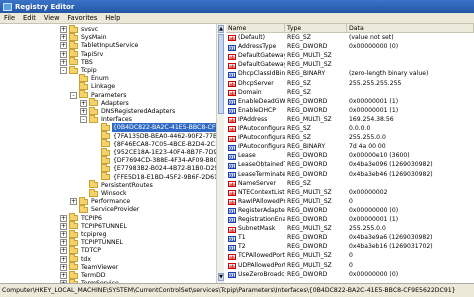 This screenshot has width=474, height=297. I want to click on value-data: 255.255.0.0, so click(367, 138).